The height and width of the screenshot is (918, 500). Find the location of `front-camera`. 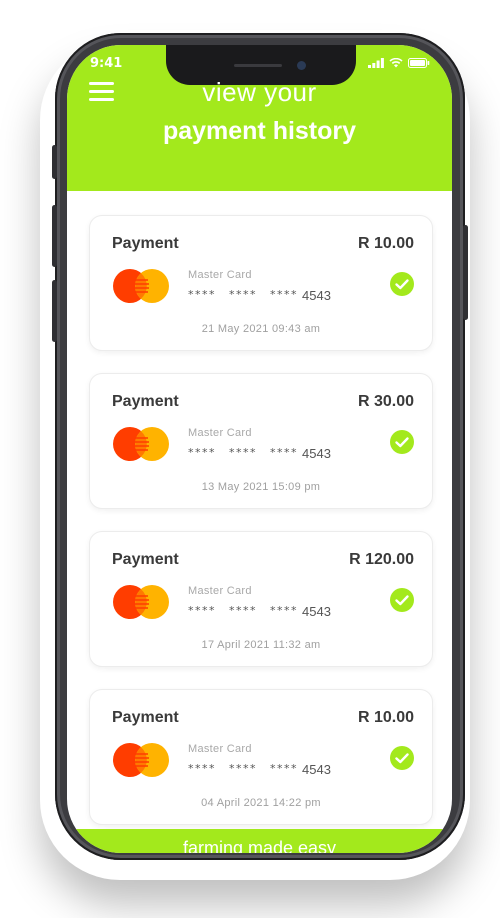

front-camera is located at coordinates (301, 65).